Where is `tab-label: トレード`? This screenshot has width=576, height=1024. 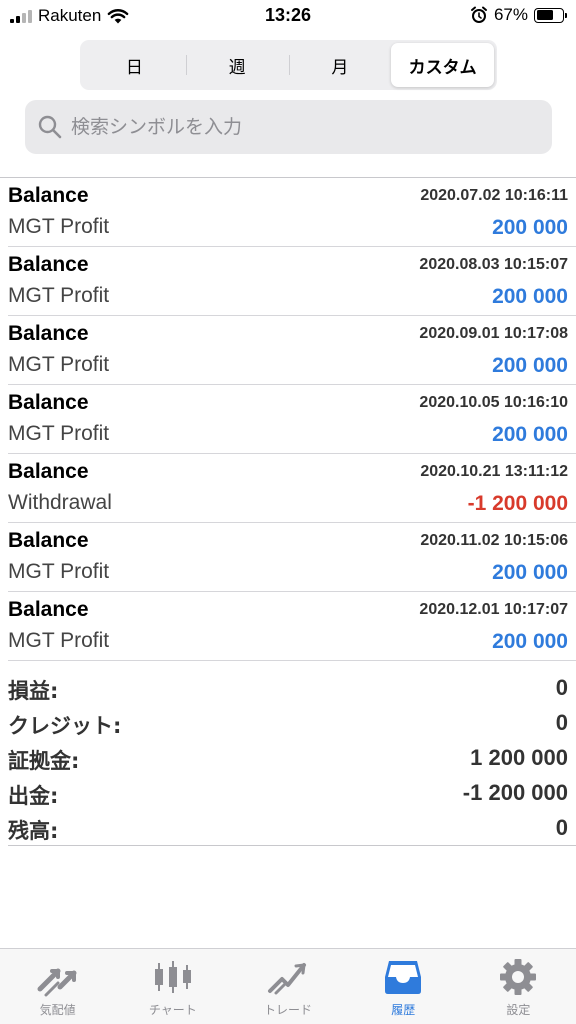
tab-label: トレード is located at coordinates (288, 1010).